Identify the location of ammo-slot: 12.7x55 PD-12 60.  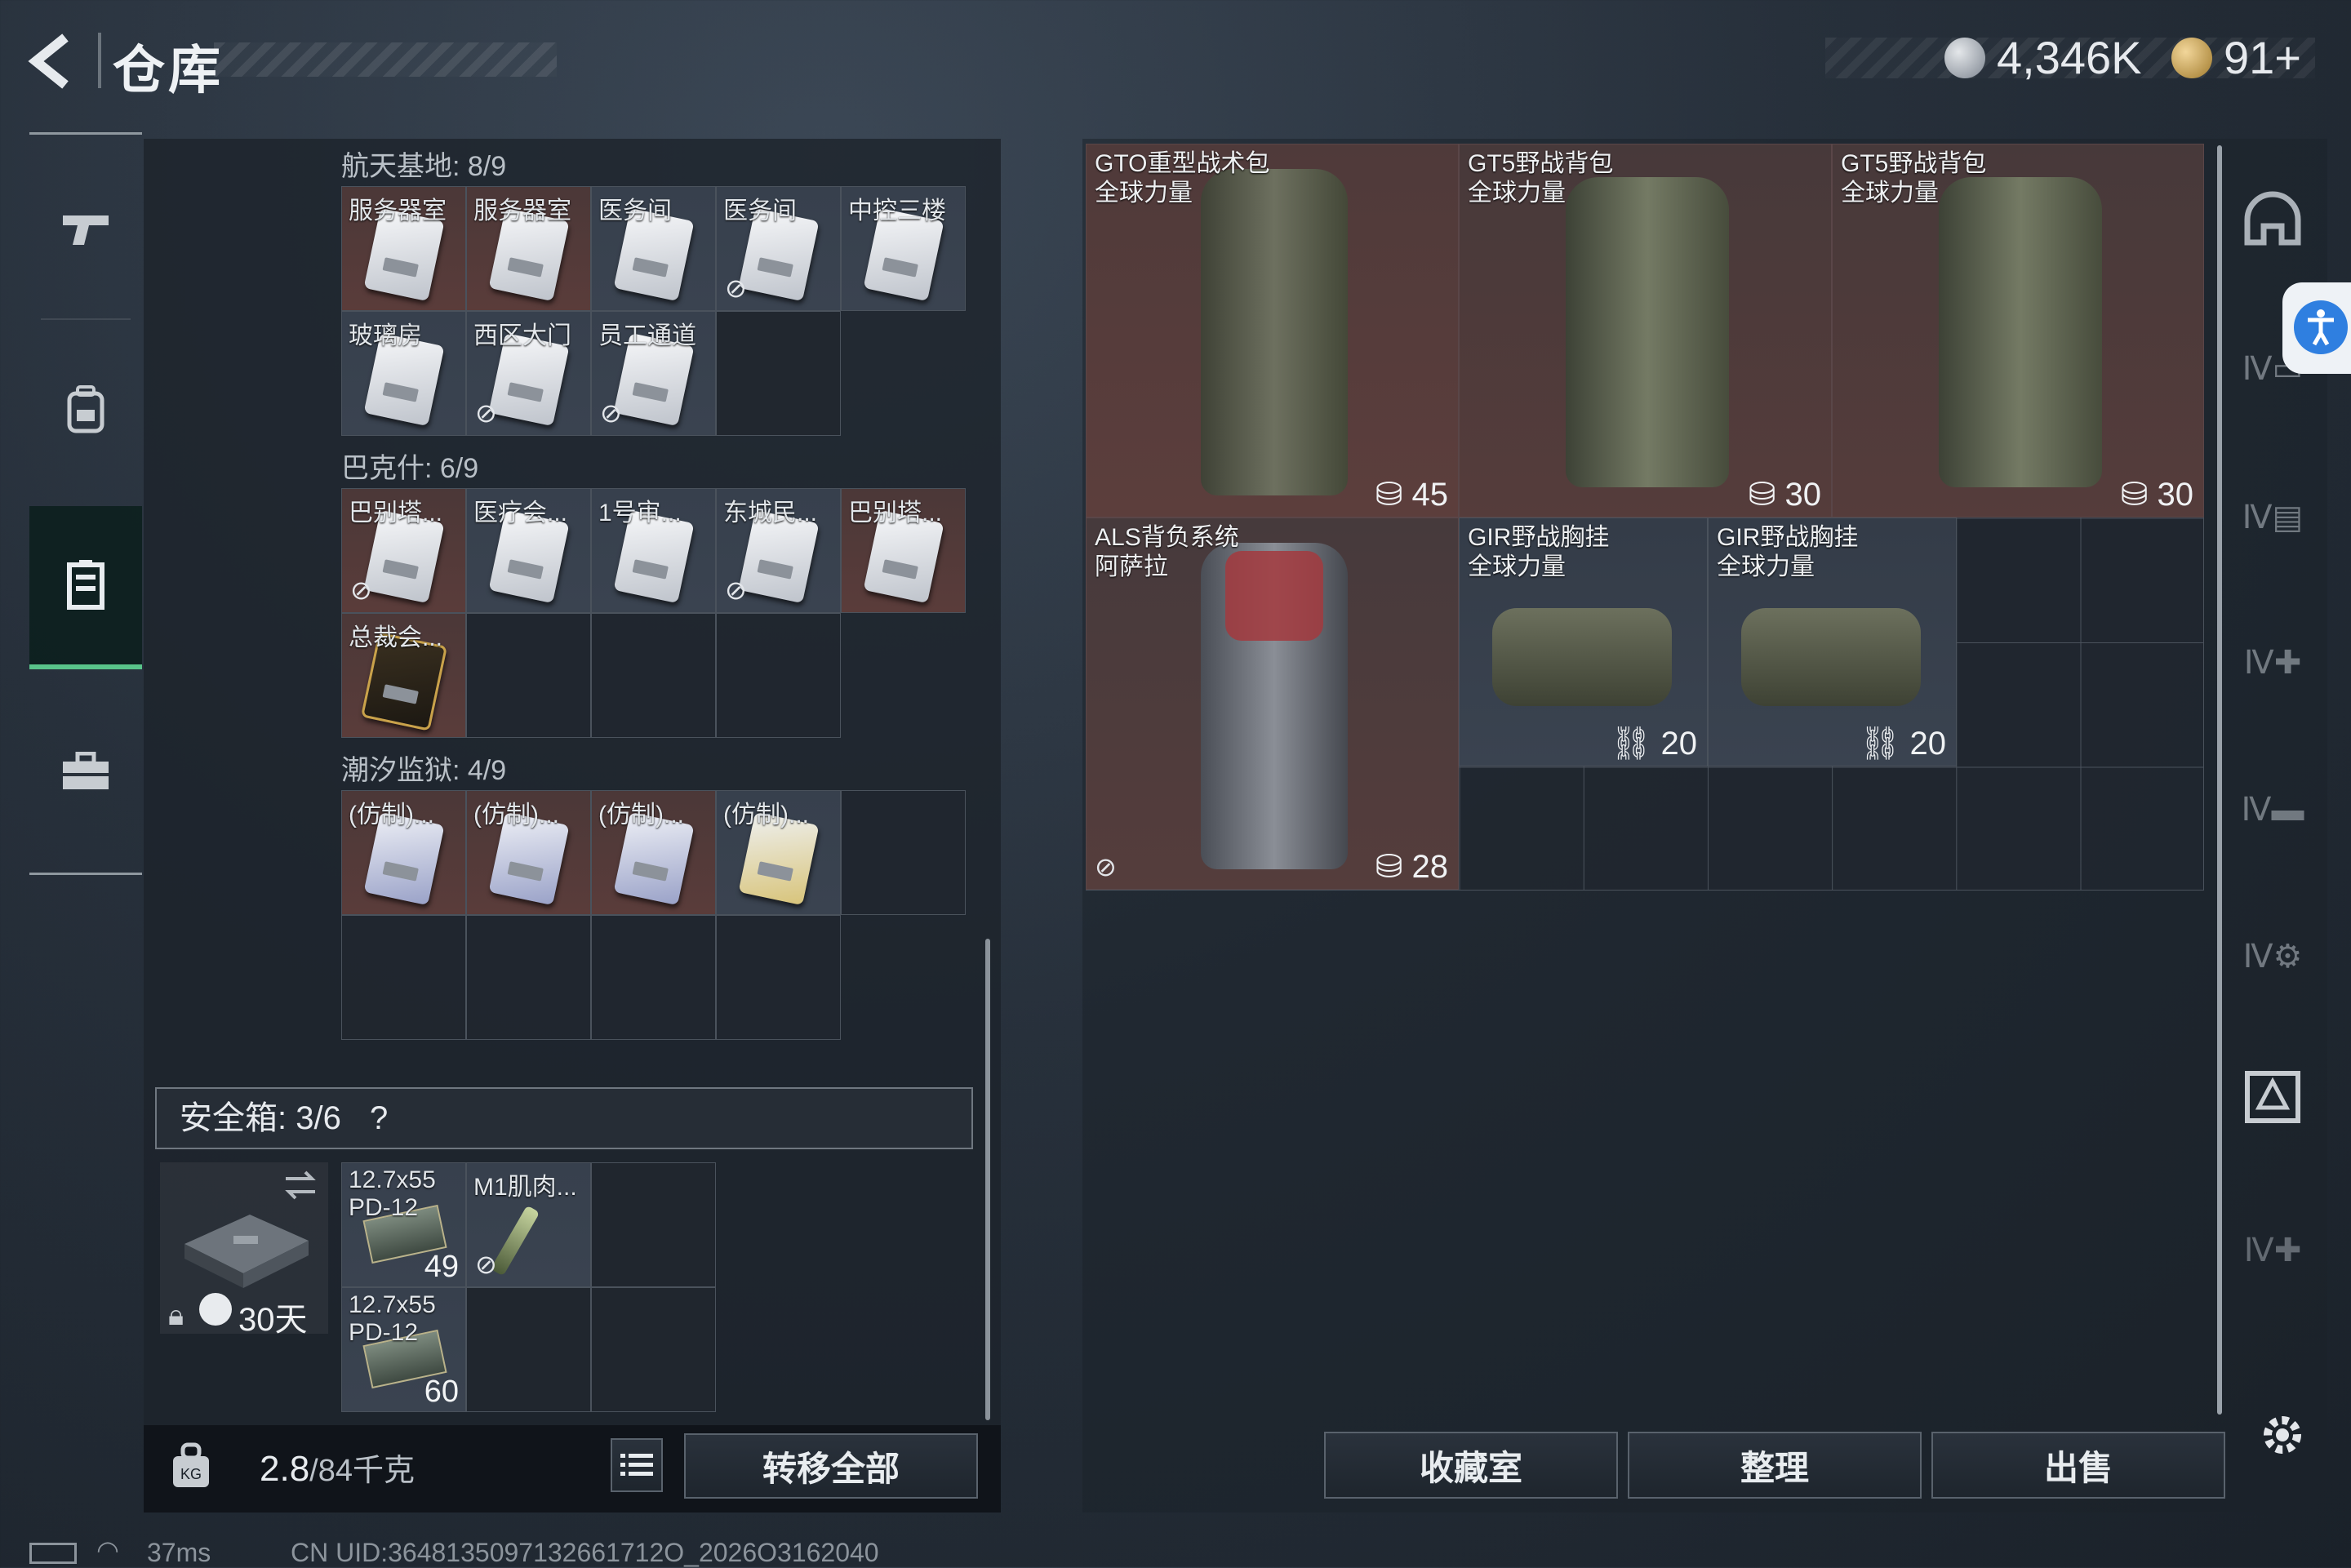
(403, 1349).